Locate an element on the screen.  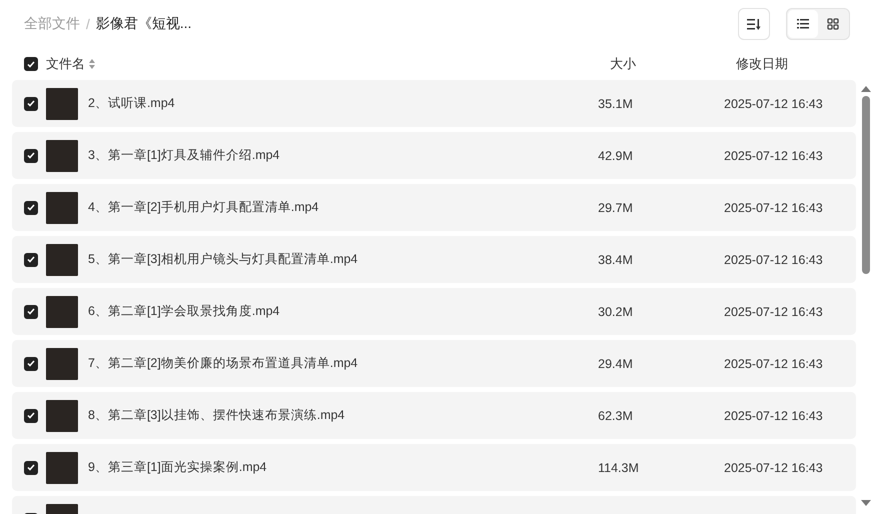
file-row: 4、第一章[2]手机用户灯具配置清单.mp4 29.7M 2025-07-12 16:43 is located at coordinates (434, 207).